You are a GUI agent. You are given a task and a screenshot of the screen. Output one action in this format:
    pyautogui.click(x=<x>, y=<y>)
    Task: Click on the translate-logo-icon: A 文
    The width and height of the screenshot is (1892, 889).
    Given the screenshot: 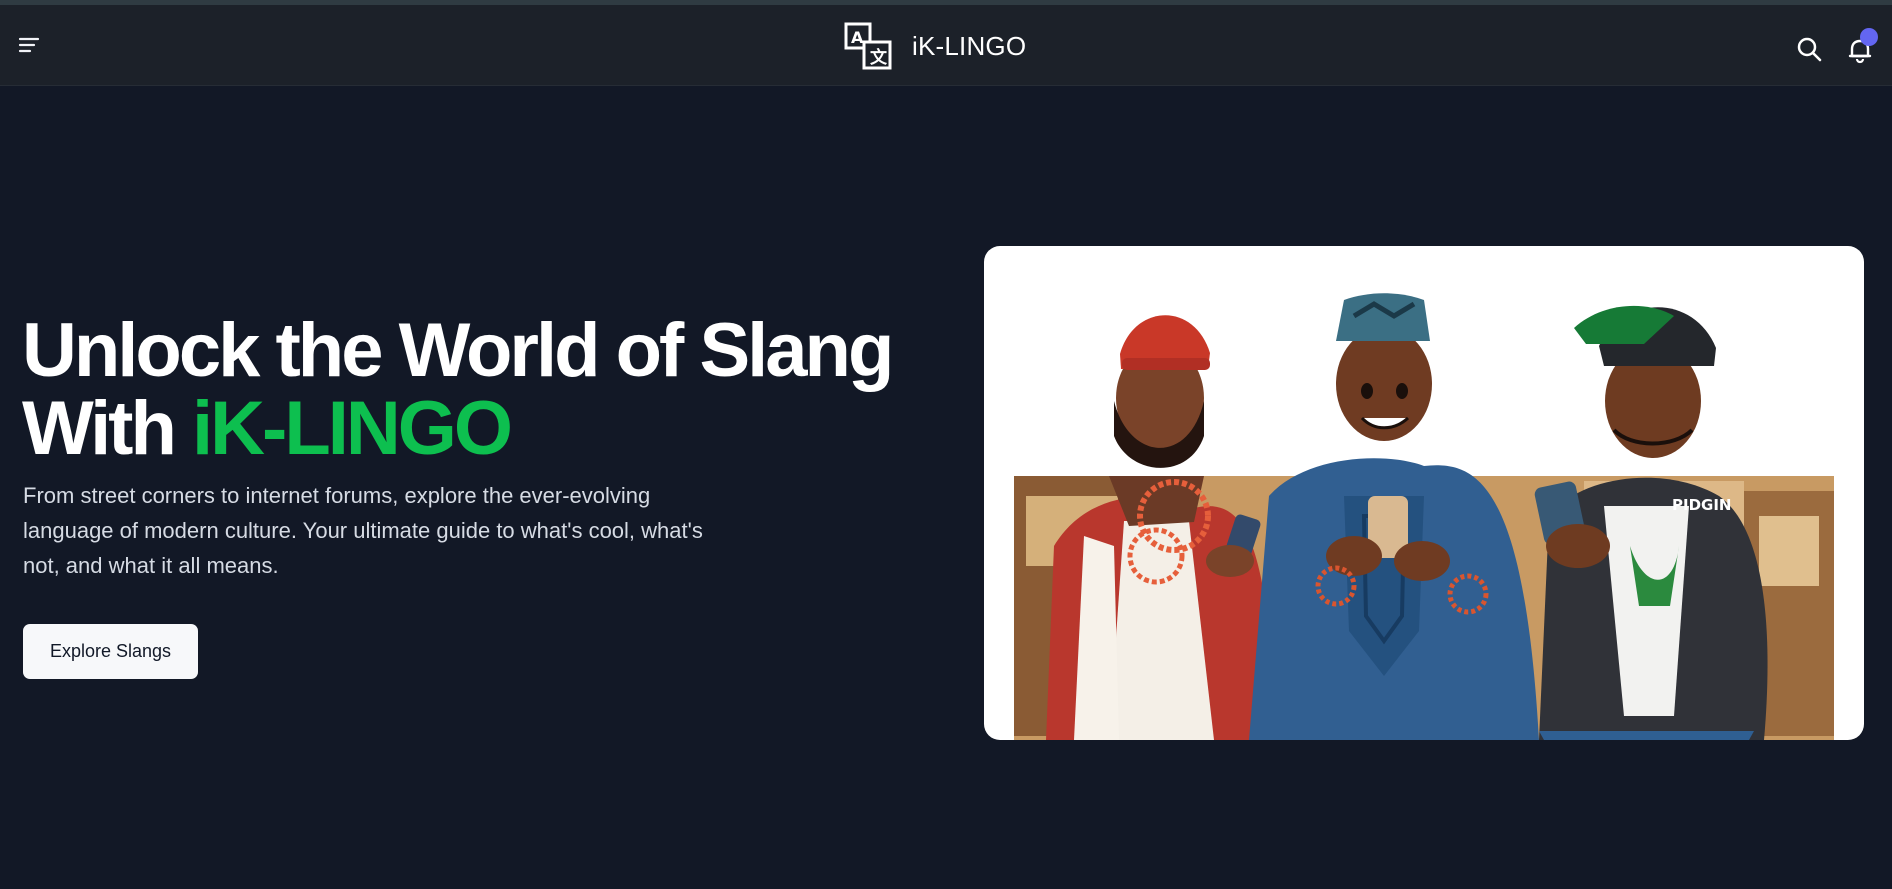 What is the action you would take?
    pyautogui.click(x=868, y=46)
    